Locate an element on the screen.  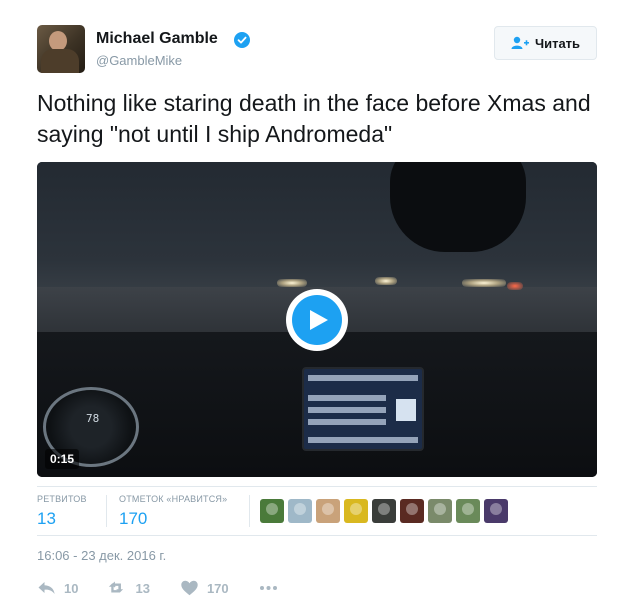
author-avatar is located at coordinates (61, 49).